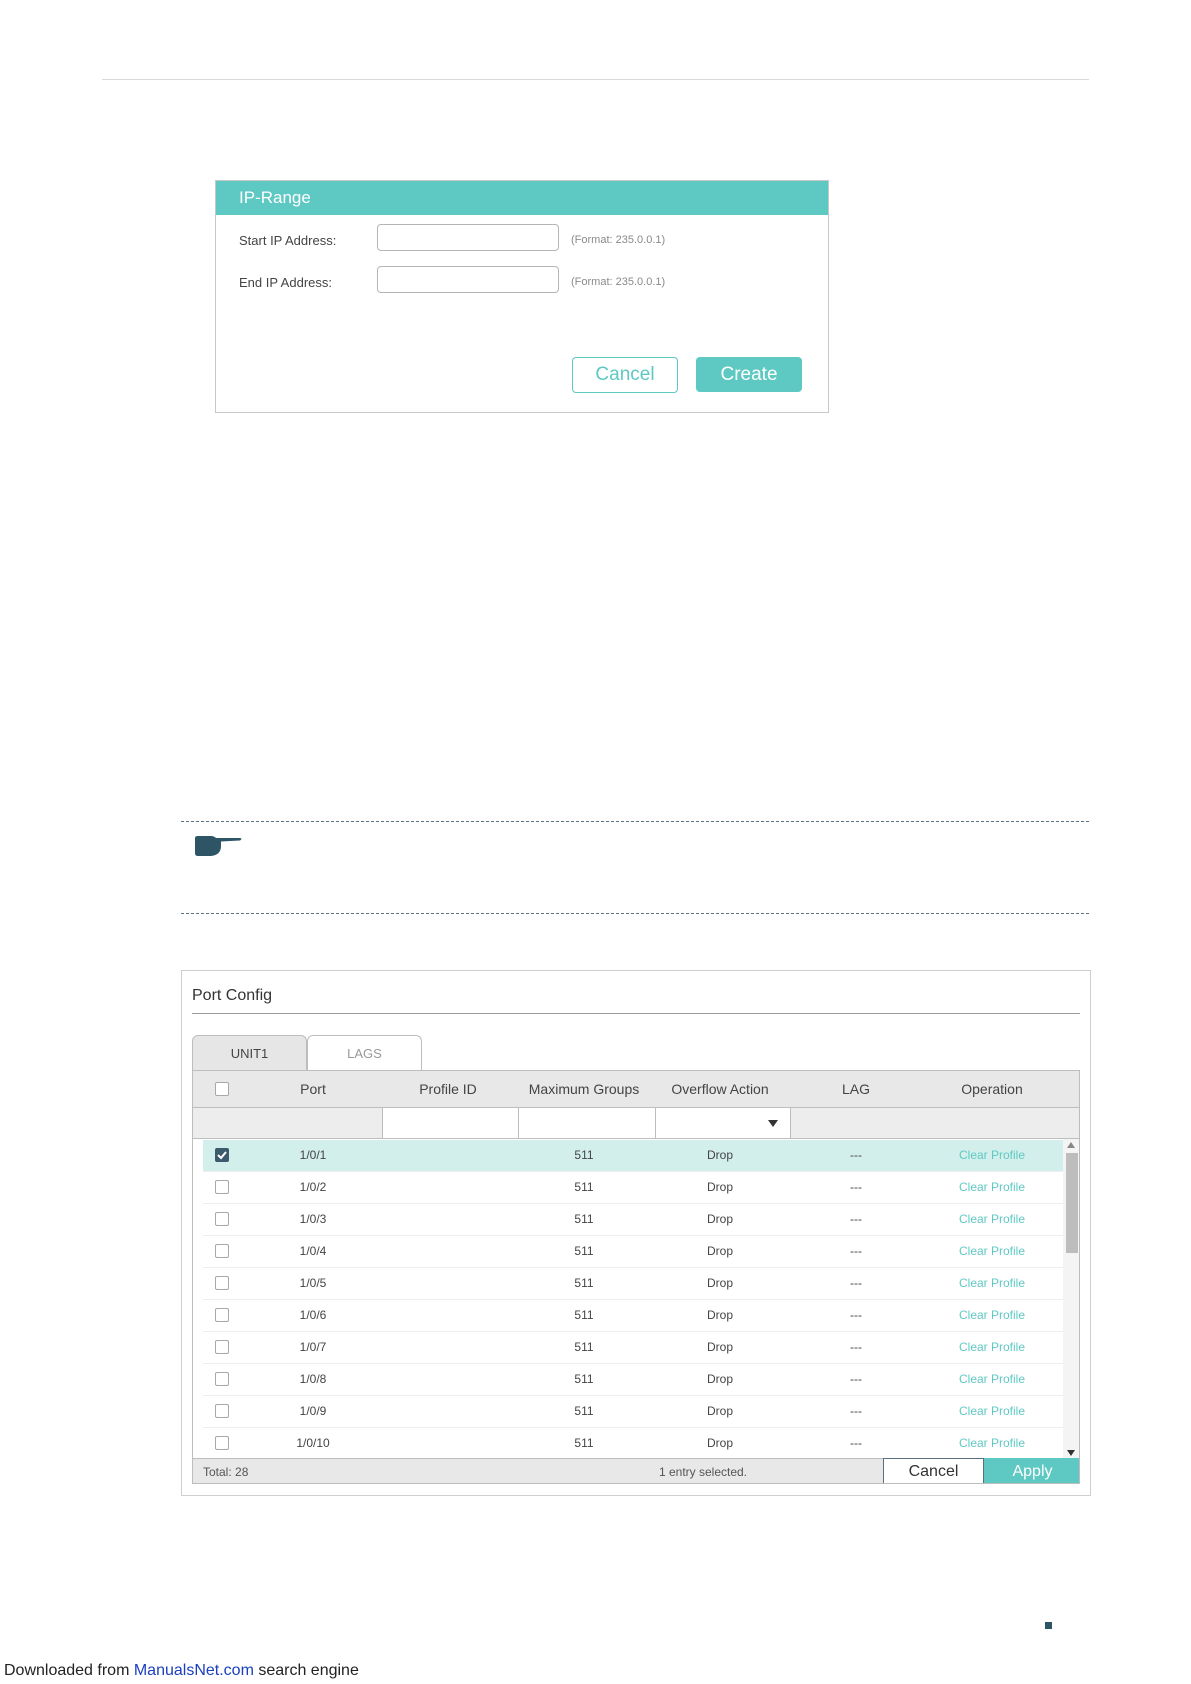  Describe the element at coordinates (194, 1670) in the screenshot. I see `manualsnet-link: ManualsNet.com` at that location.